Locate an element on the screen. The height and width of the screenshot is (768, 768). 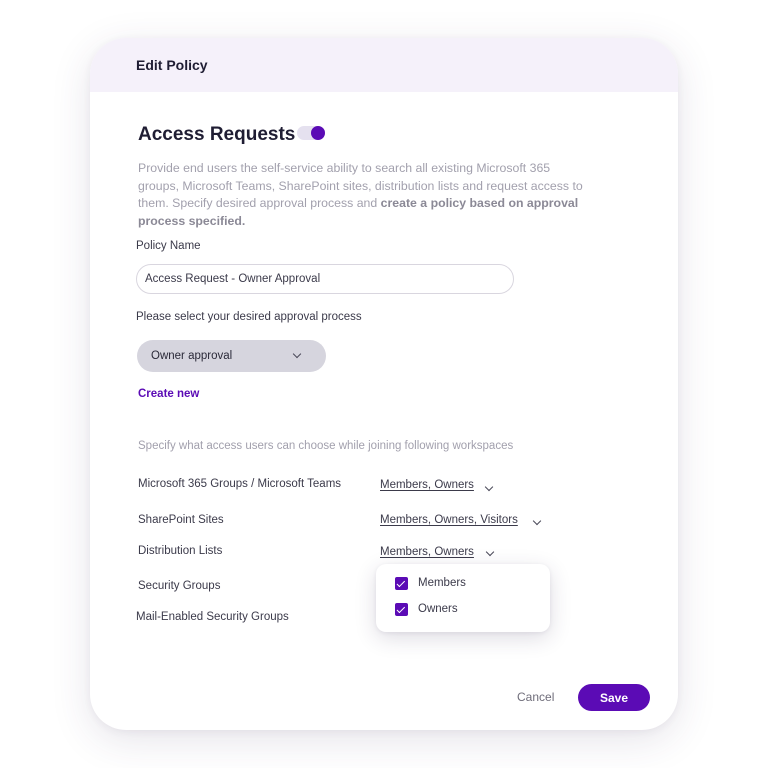
workspace-label-m365-groups: Microsoft 365 Groups / Microsoft Teams is located at coordinates (240, 484).